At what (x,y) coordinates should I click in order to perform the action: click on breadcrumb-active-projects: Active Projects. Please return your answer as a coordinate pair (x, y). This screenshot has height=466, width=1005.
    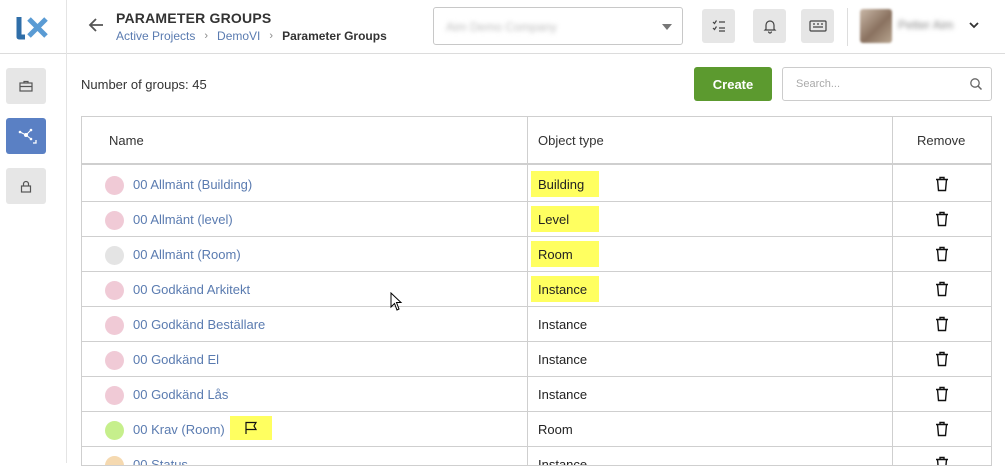
    Looking at the image, I should click on (155, 36).